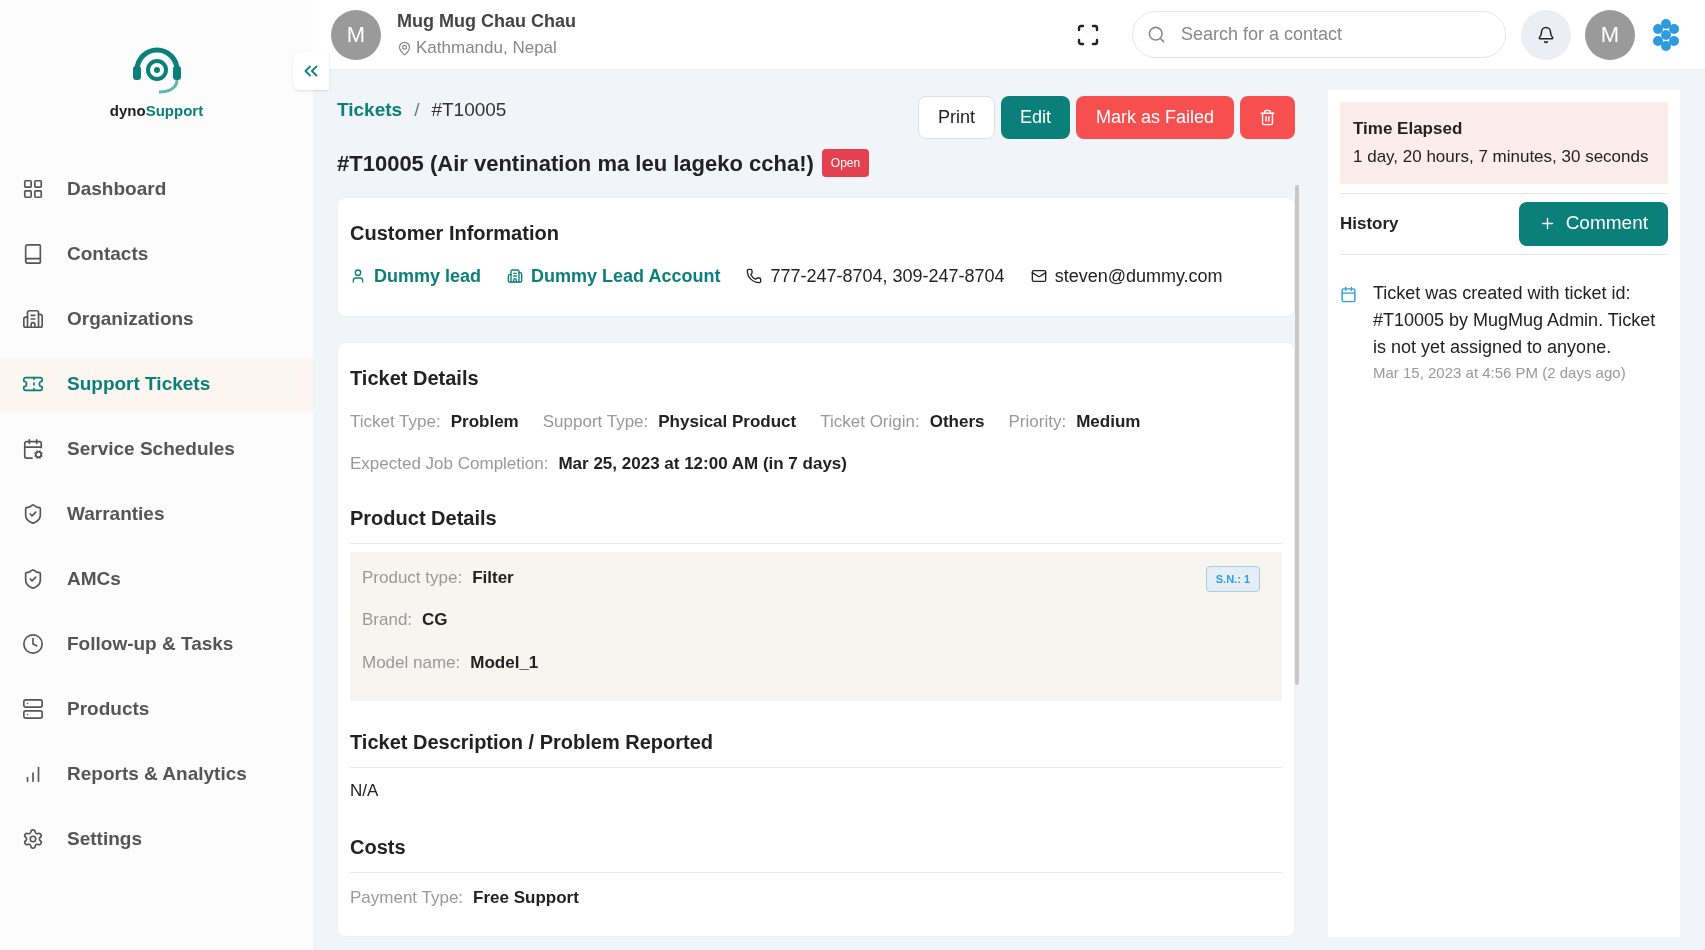 The height and width of the screenshot is (950, 1705). What do you see at coordinates (504, 662) in the screenshot?
I see `field-value: Model_1` at bounding box center [504, 662].